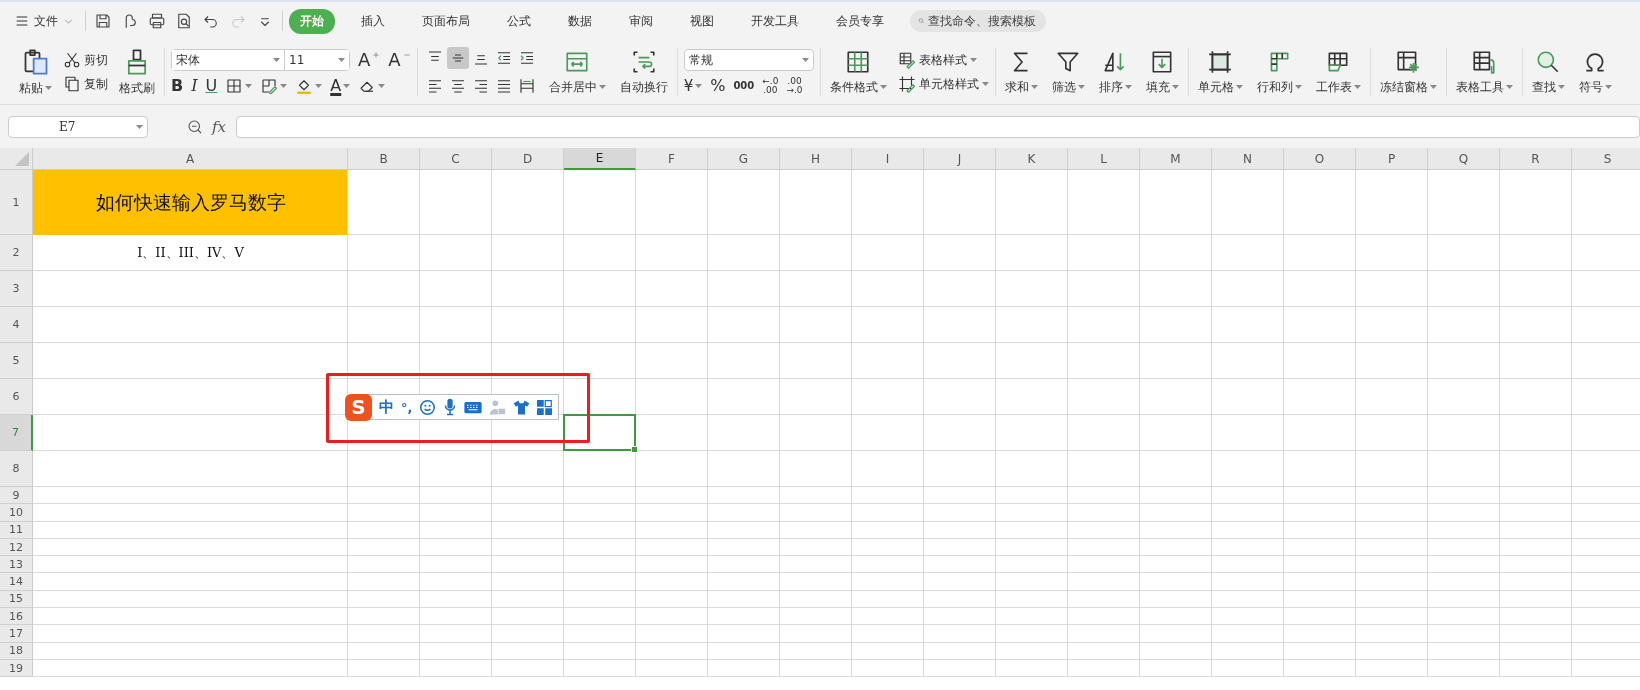  What do you see at coordinates (16, 202) in the screenshot?
I see `row-header: 1` at bounding box center [16, 202].